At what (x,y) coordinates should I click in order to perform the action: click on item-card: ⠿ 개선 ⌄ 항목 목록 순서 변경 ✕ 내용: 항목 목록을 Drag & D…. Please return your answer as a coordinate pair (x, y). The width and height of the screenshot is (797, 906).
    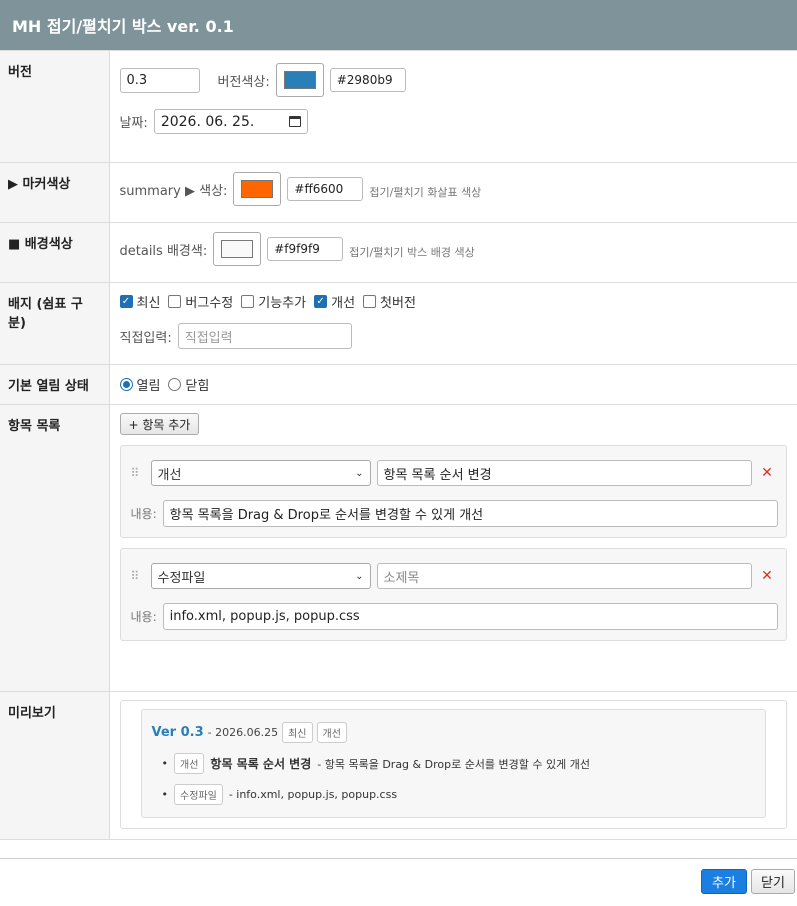
    Looking at the image, I should click on (453, 491).